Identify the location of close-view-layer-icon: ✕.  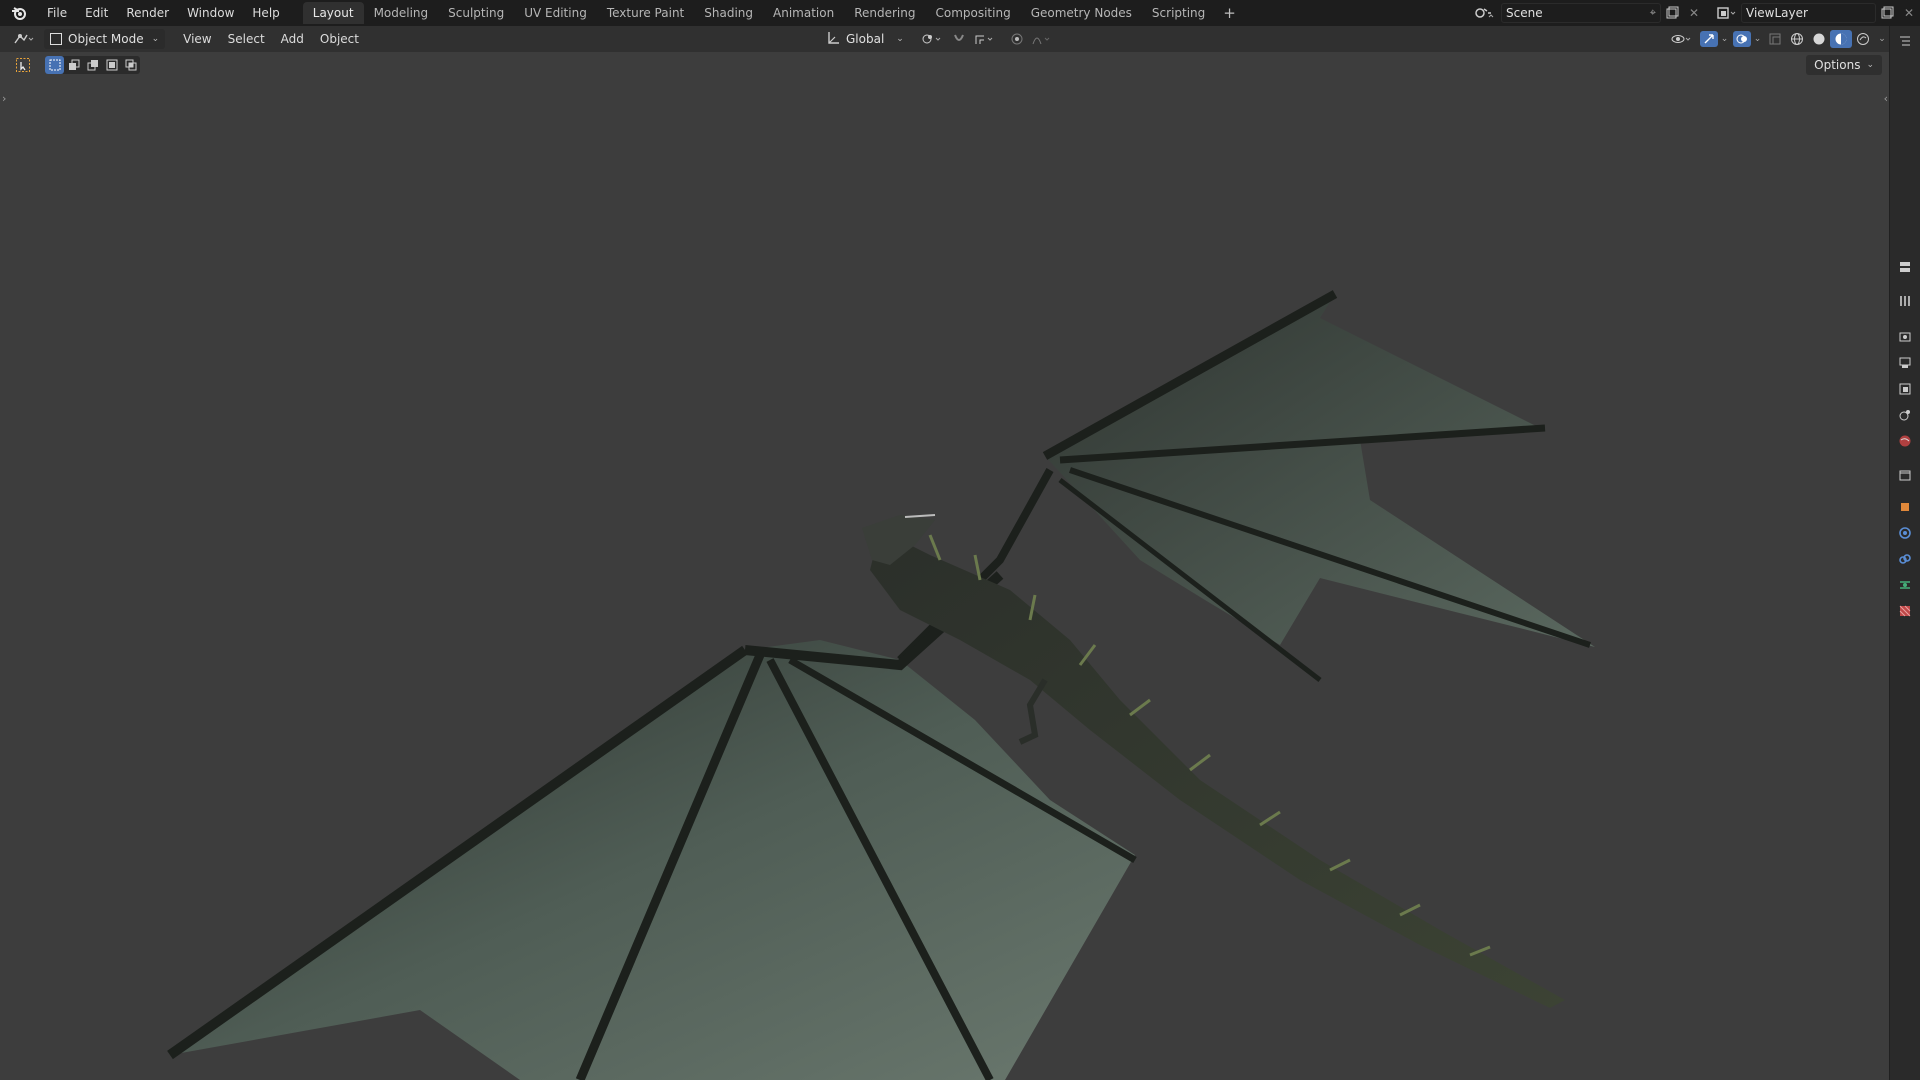
(1909, 13).